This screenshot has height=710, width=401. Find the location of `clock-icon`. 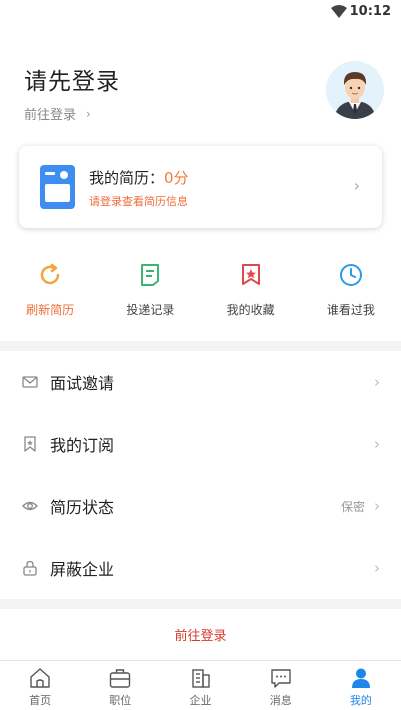

clock-icon is located at coordinates (350, 275).